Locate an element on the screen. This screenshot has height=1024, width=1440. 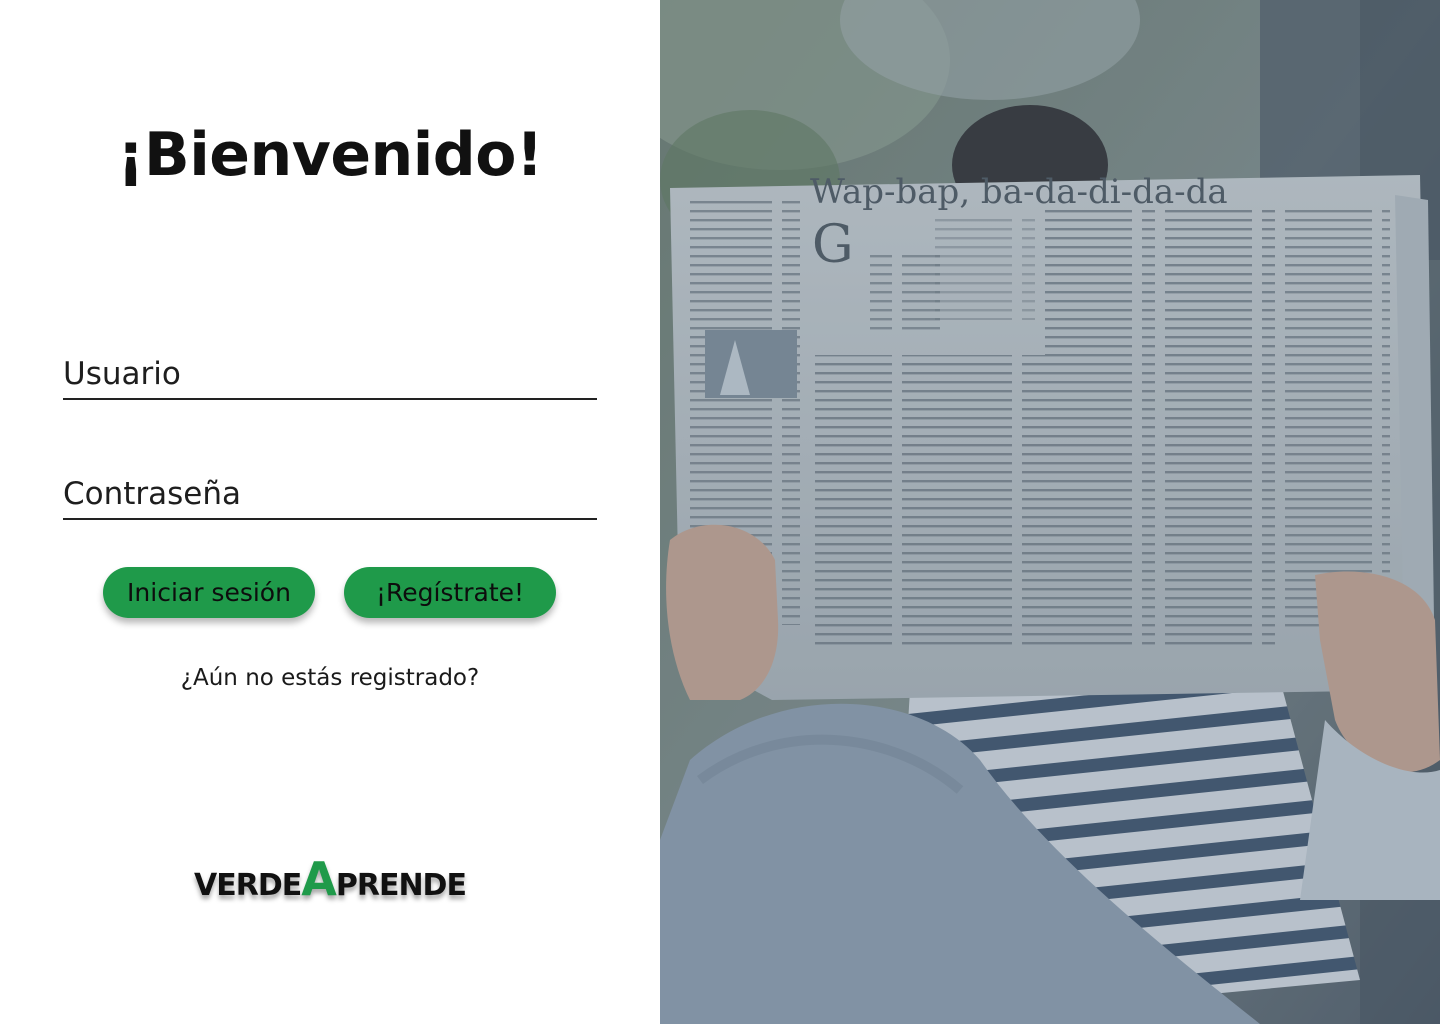
username-field is located at coordinates (330, 375).